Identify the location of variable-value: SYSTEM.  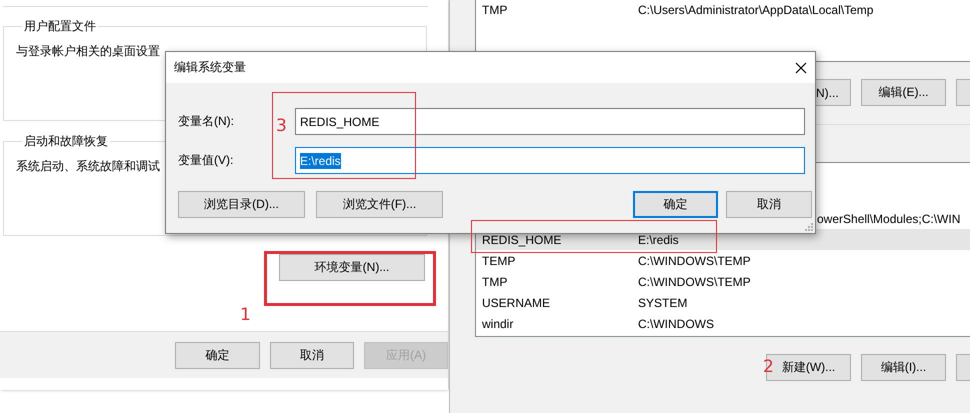
(663, 303).